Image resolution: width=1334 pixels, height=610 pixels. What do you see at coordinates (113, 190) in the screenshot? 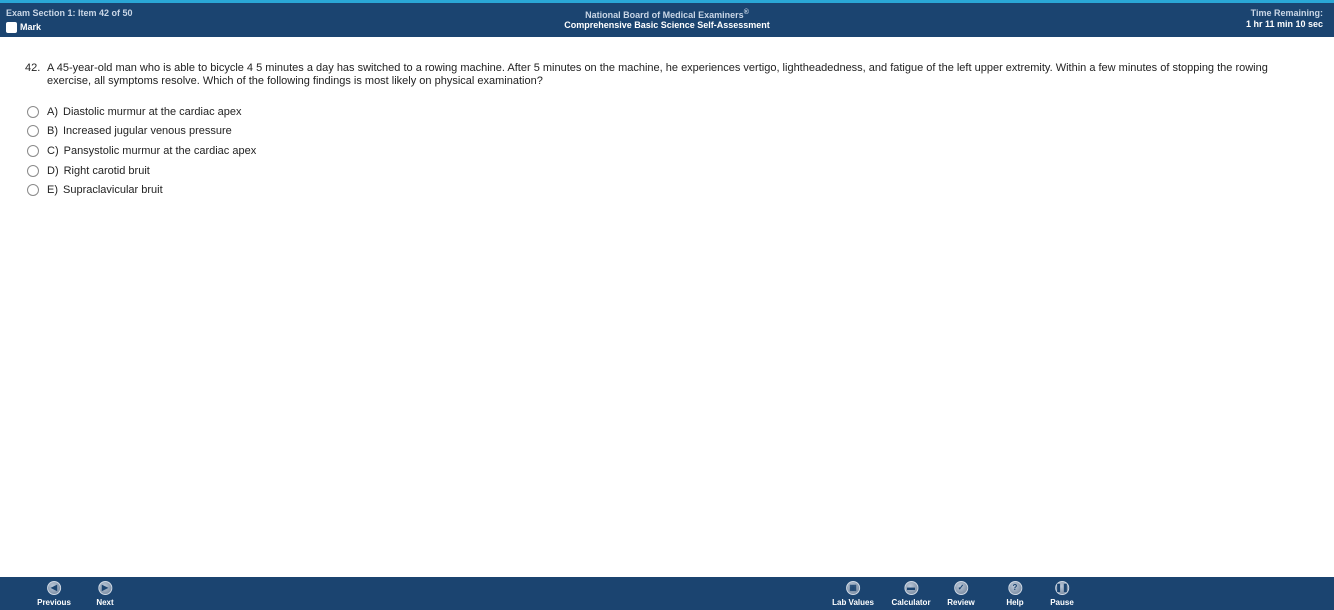
I see `option-text: Supraclavicular bruit` at bounding box center [113, 190].